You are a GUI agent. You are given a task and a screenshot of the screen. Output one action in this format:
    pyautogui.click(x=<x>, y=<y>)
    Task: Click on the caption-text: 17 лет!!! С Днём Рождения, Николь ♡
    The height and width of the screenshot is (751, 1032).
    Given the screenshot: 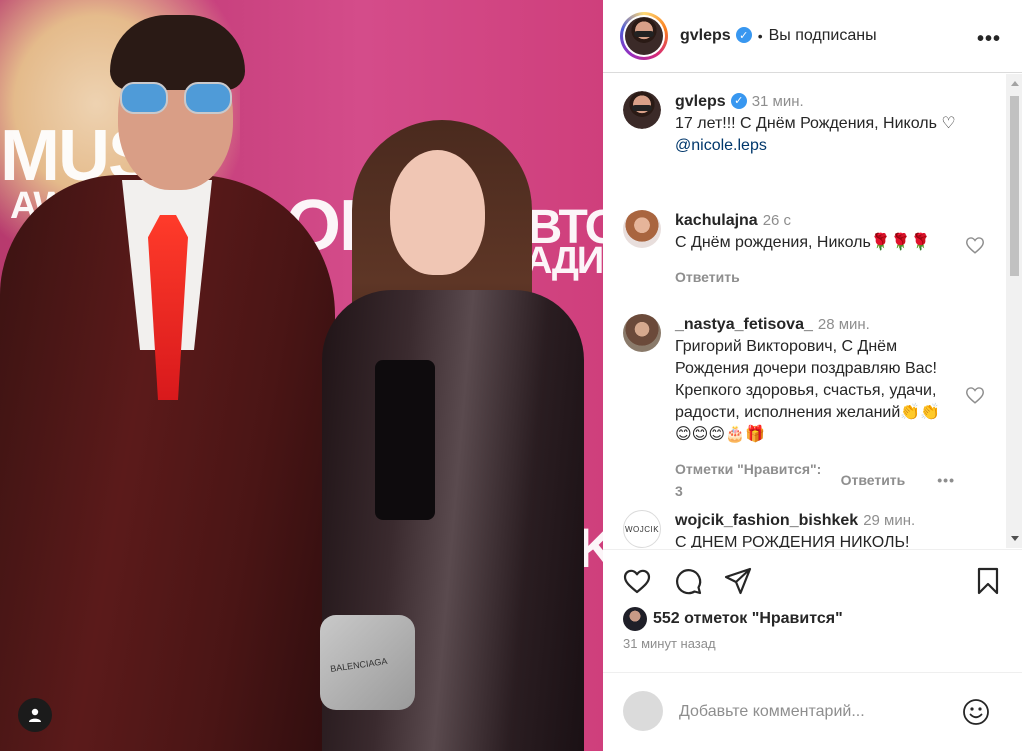 What is the action you would take?
    pyautogui.click(x=815, y=123)
    